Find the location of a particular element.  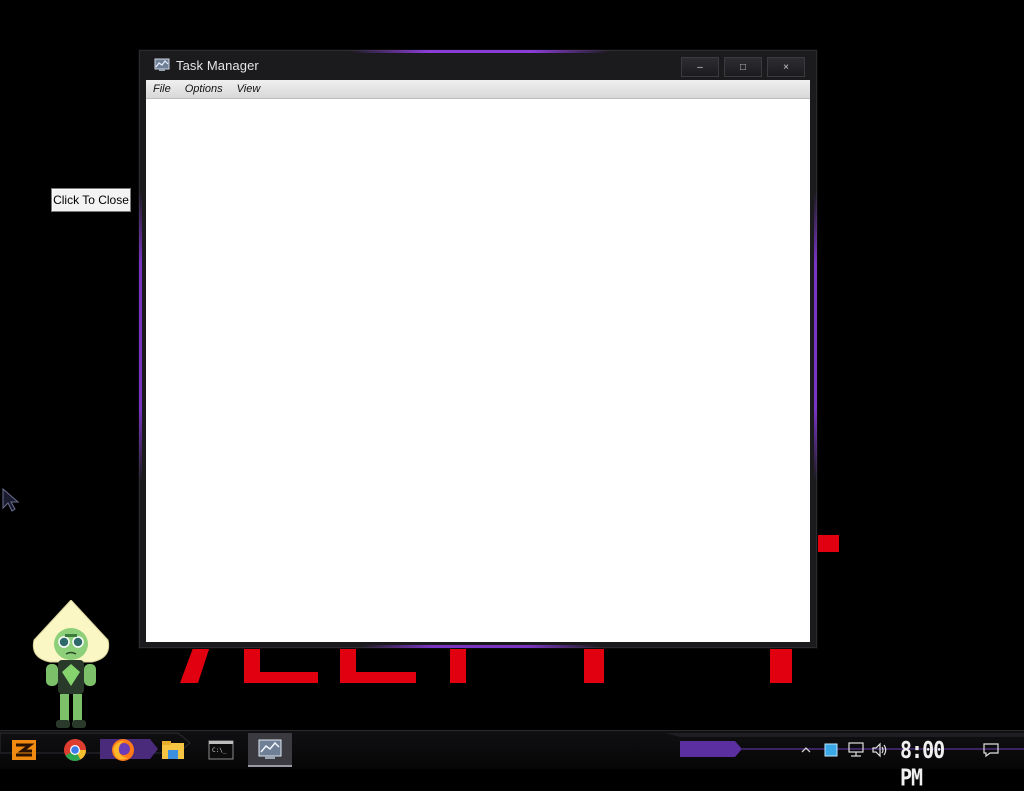

network-icon is located at coordinates (856, 749).